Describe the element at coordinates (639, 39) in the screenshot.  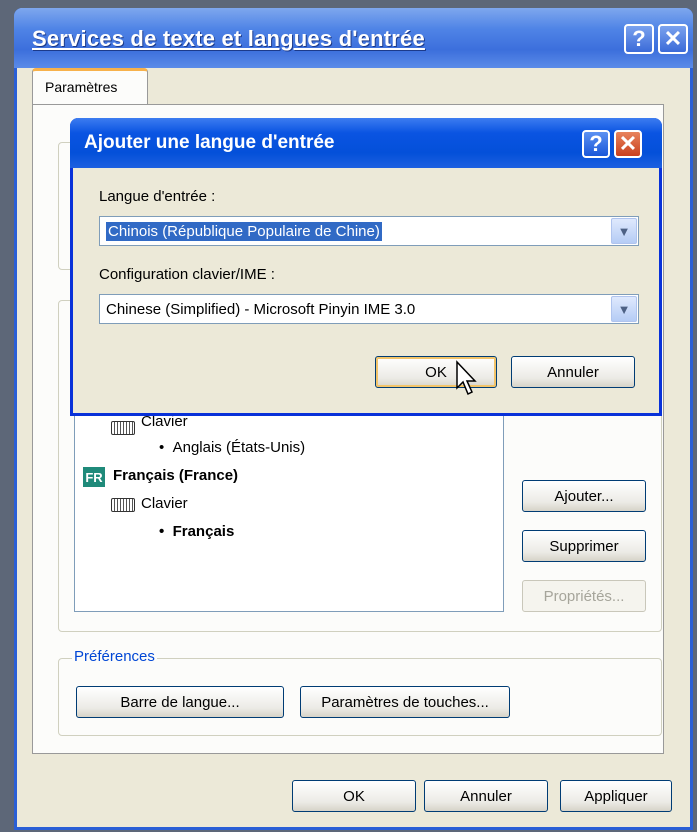
I see `outer-help-button: ?` at that location.